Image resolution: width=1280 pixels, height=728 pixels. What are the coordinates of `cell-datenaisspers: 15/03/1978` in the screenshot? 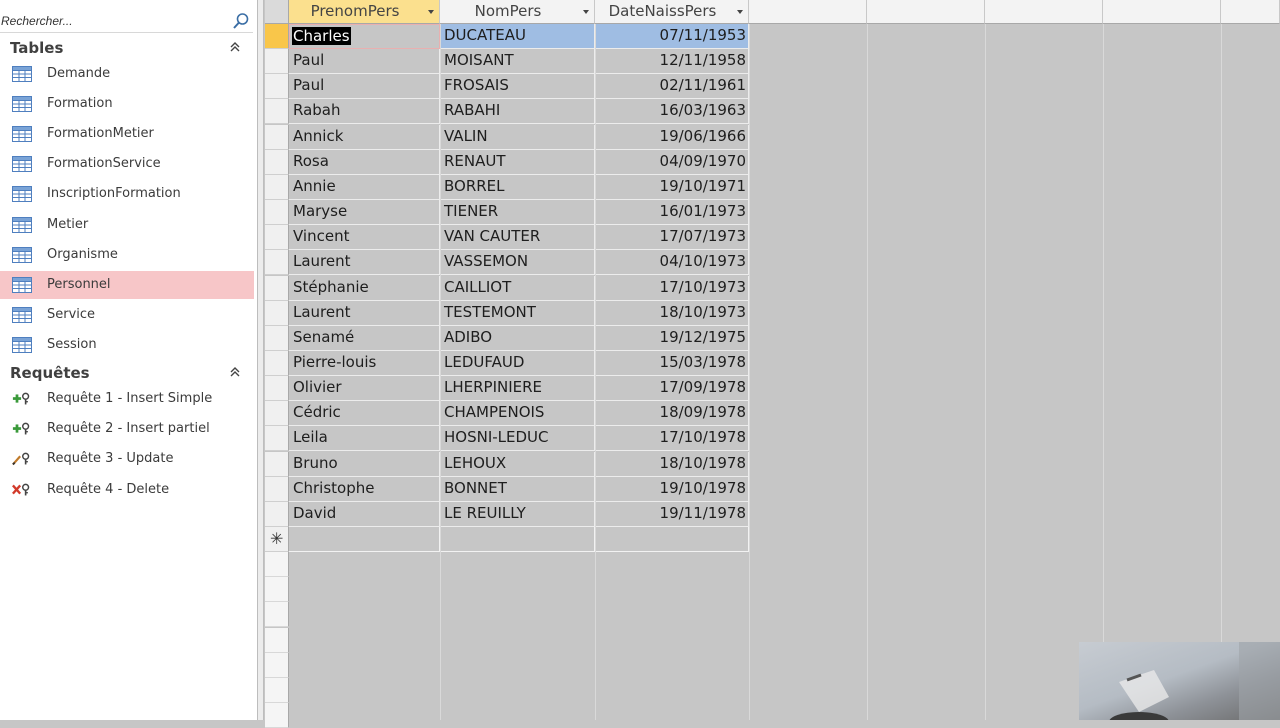 It's located at (672, 363).